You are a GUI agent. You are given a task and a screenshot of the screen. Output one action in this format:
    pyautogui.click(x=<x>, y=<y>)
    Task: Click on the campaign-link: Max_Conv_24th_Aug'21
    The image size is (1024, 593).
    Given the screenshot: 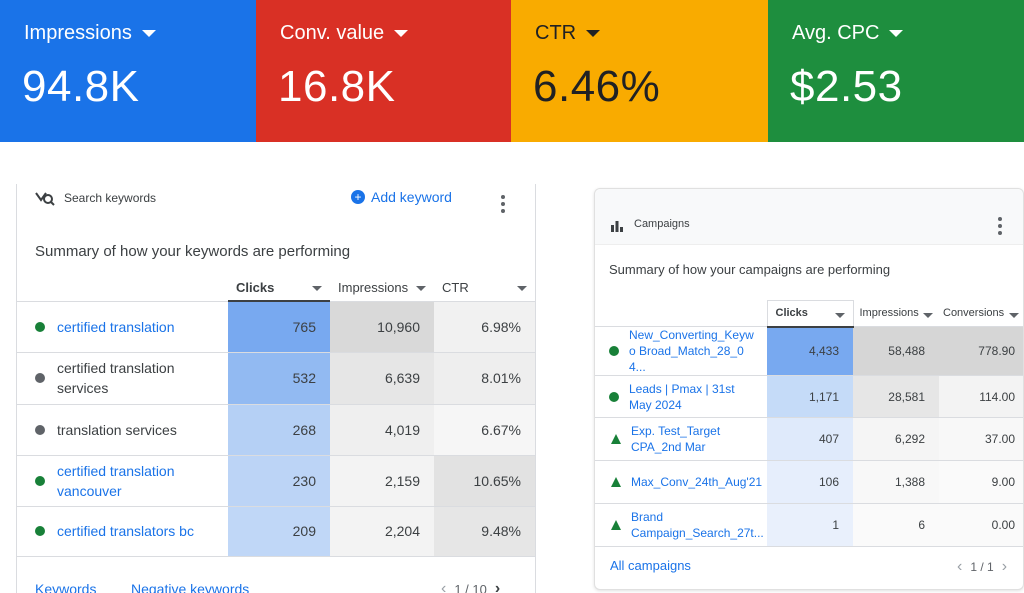 What is the action you would take?
    pyautogui.click(x=696, y=482)
    